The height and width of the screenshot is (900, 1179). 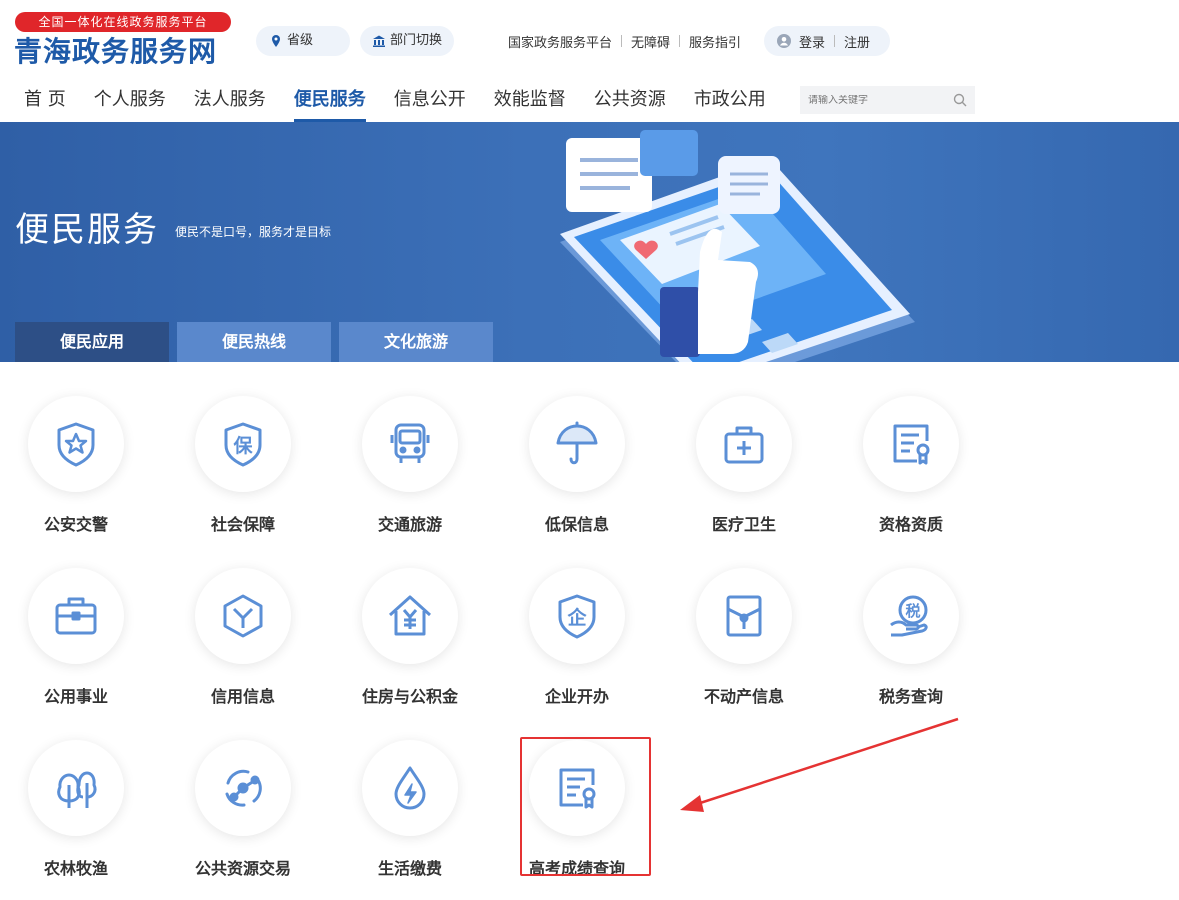 What do you see at coordinates (75, 696) in the screenshot?
I see `service-label: 公用事业` at bounding box center [75, 696].